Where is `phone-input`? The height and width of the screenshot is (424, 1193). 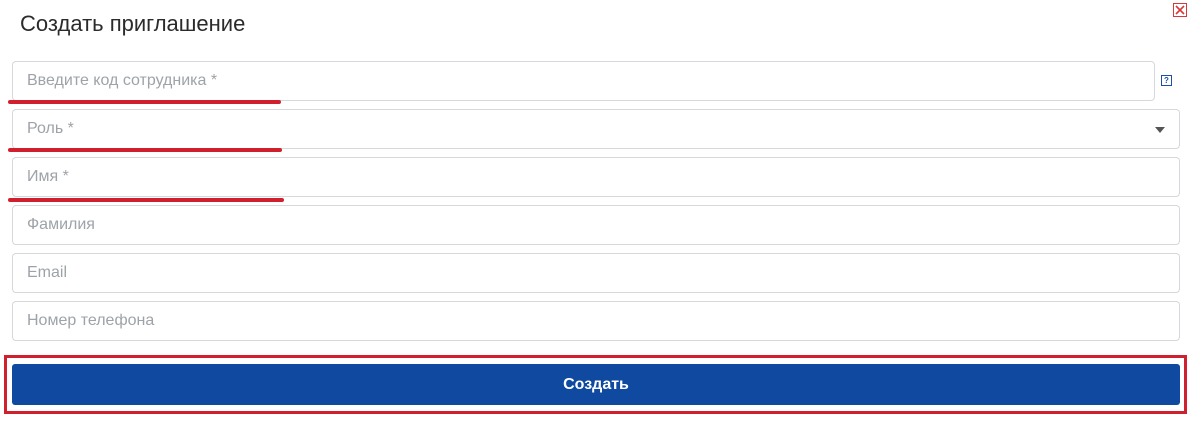 phone-input is located at coordinates (596, 321).